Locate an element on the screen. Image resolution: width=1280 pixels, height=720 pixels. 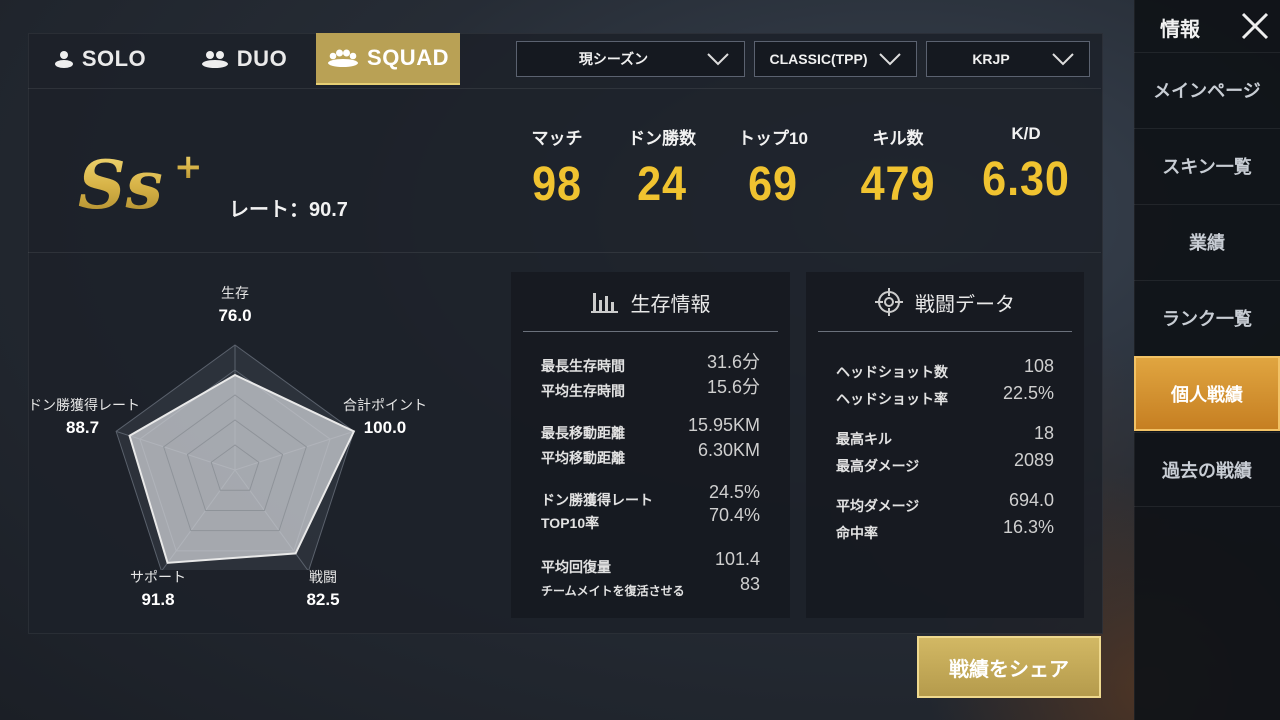
nav-item-label: 過去の戦績 is located at coordinates (1207, 470).